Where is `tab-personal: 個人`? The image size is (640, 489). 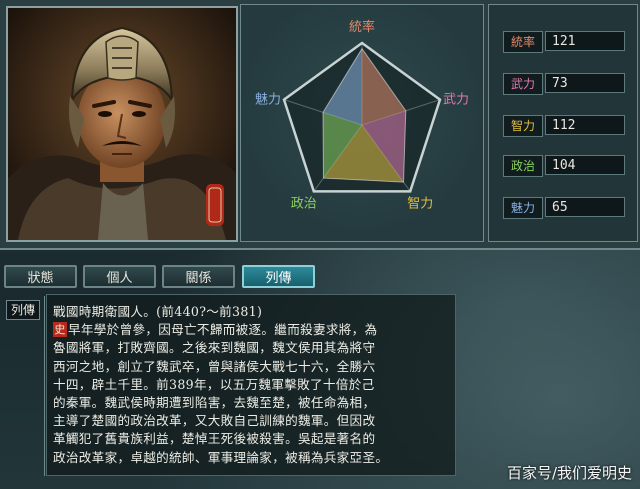
tab-personal: 個人 is located at coordinates (119, 276).